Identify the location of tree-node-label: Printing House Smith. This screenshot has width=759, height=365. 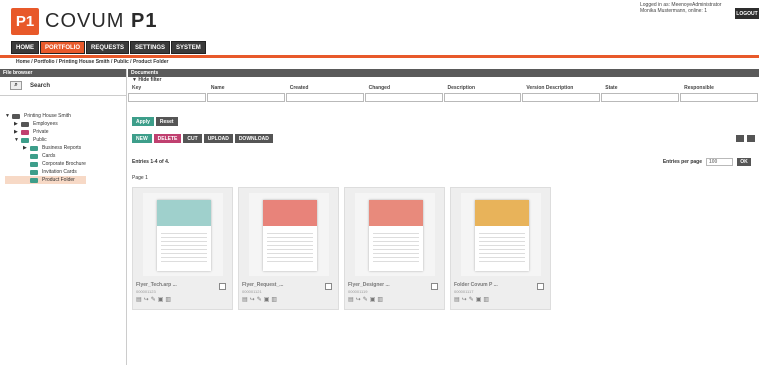
(47, 116).